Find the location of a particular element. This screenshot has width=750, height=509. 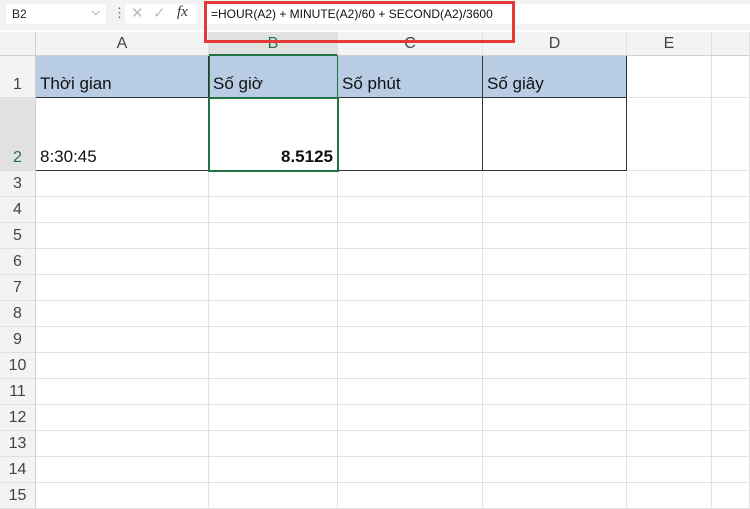

row-header-13: 13 is located at coordinates (18, 444).